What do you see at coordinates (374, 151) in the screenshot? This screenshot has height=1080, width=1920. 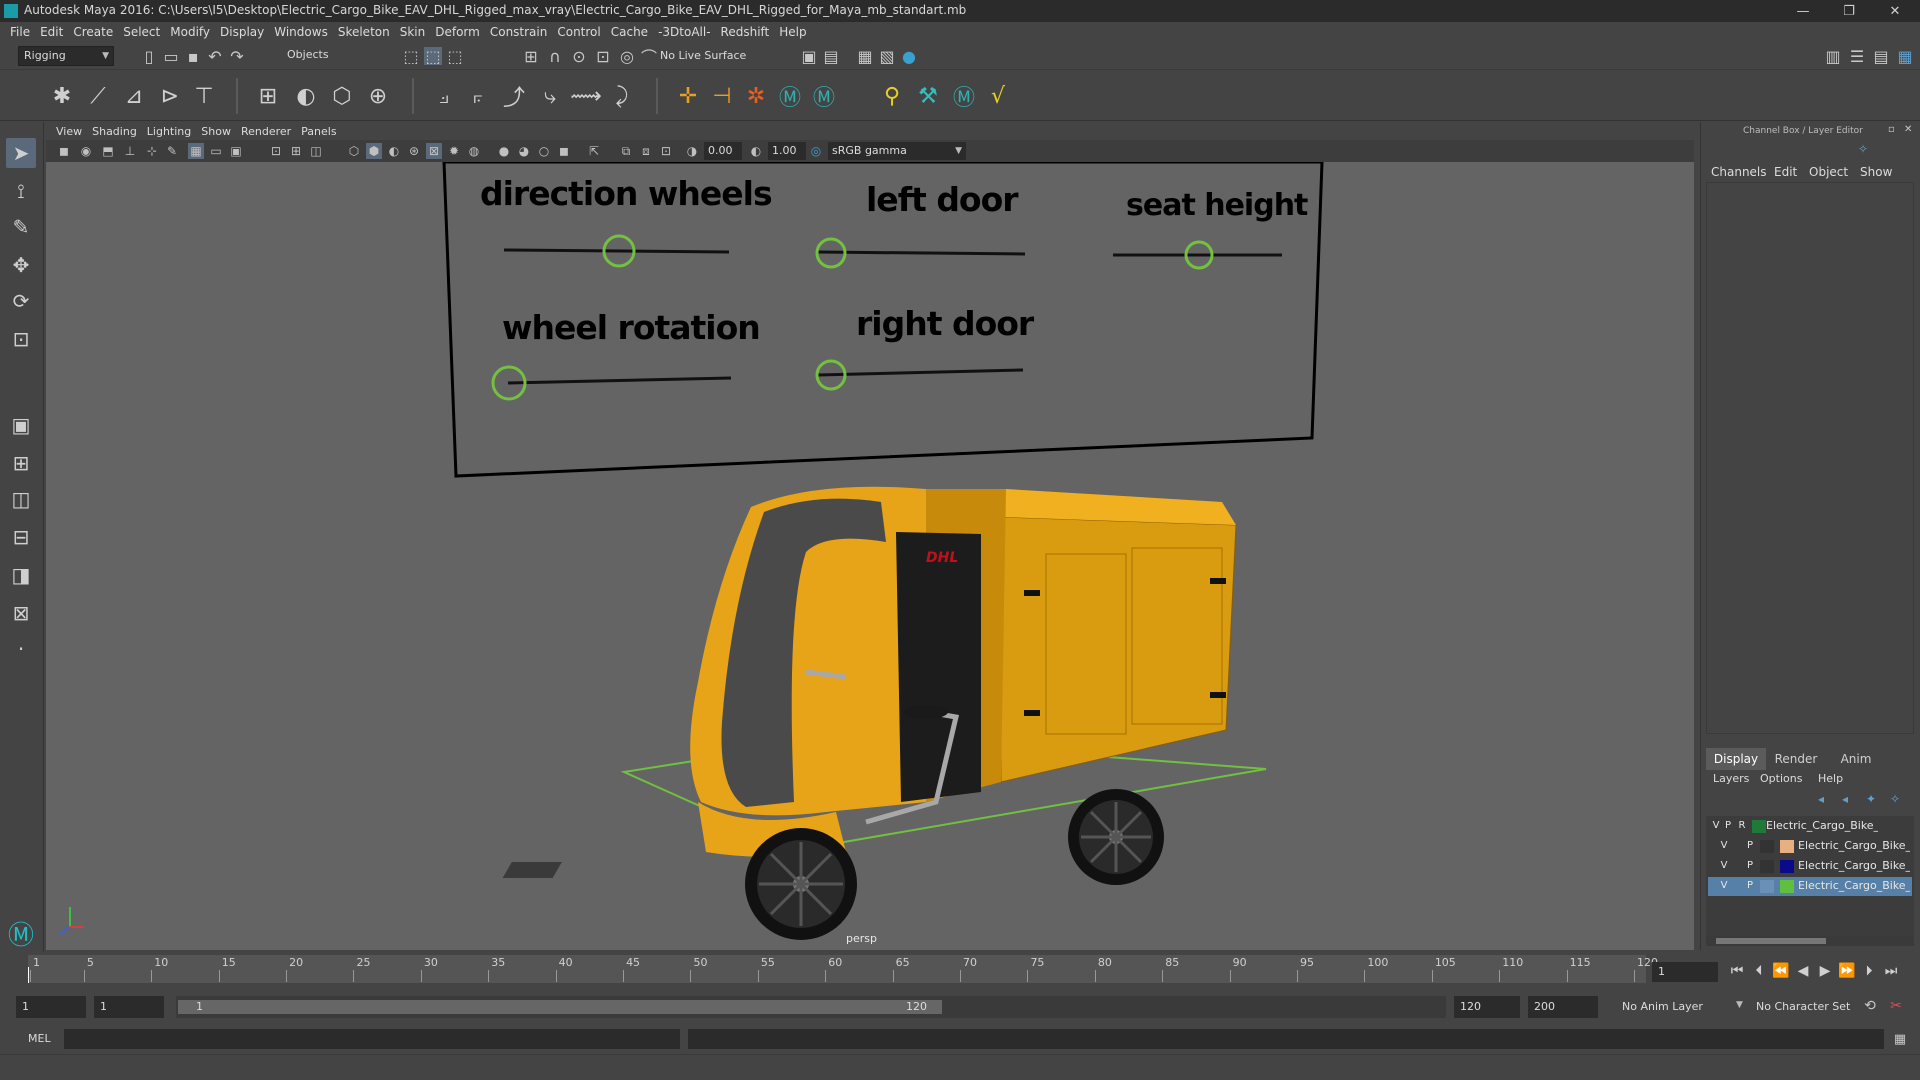 I see `smooth-shade-icon: ⬢` at bounding box center [374, 151].